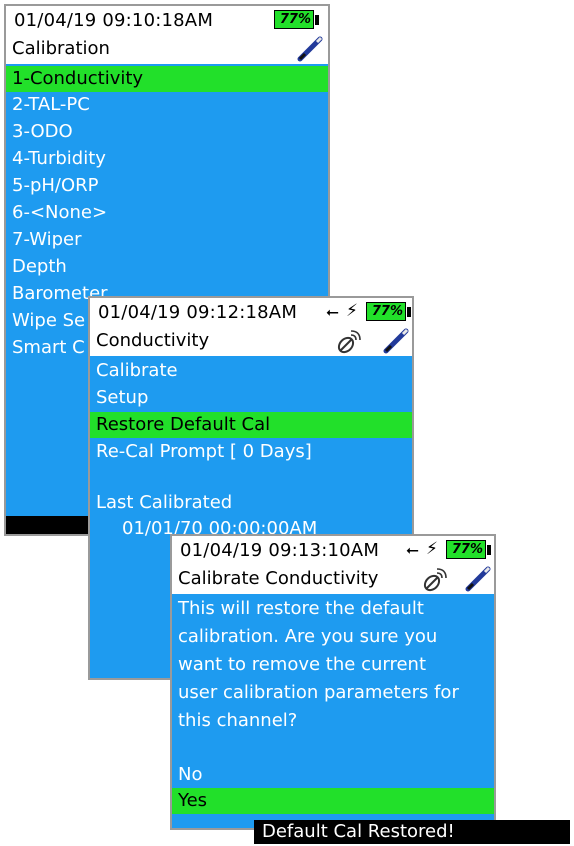  What do you see at coordinates (308, 636) in the screenshot?
I see `message-line-2: calibration. Are you sure you` at bounding box center [308, 636].